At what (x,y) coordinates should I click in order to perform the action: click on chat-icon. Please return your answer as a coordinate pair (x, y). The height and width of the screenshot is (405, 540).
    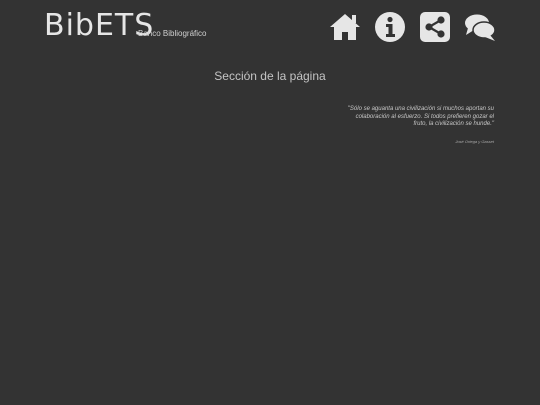
    Looking at the image, I should click on (480, 27).